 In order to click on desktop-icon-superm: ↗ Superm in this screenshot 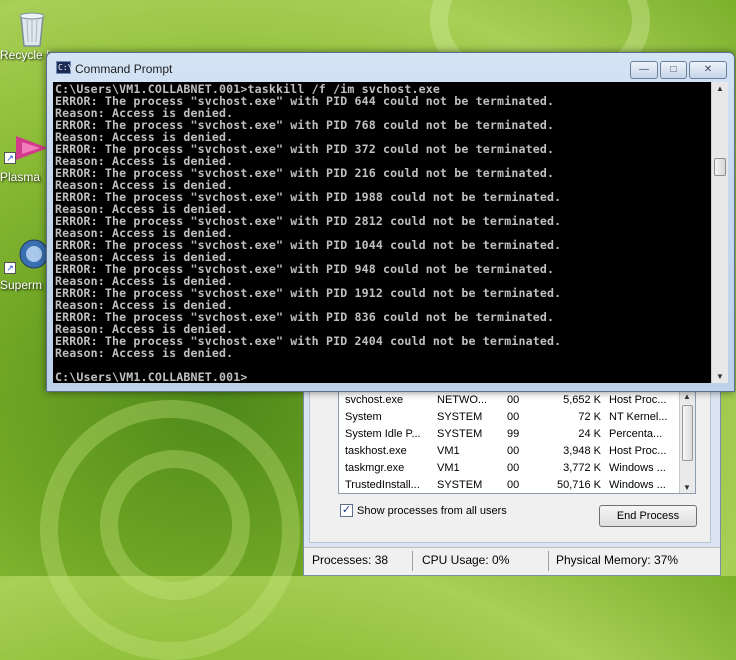, I will do `click(25, 265)`.